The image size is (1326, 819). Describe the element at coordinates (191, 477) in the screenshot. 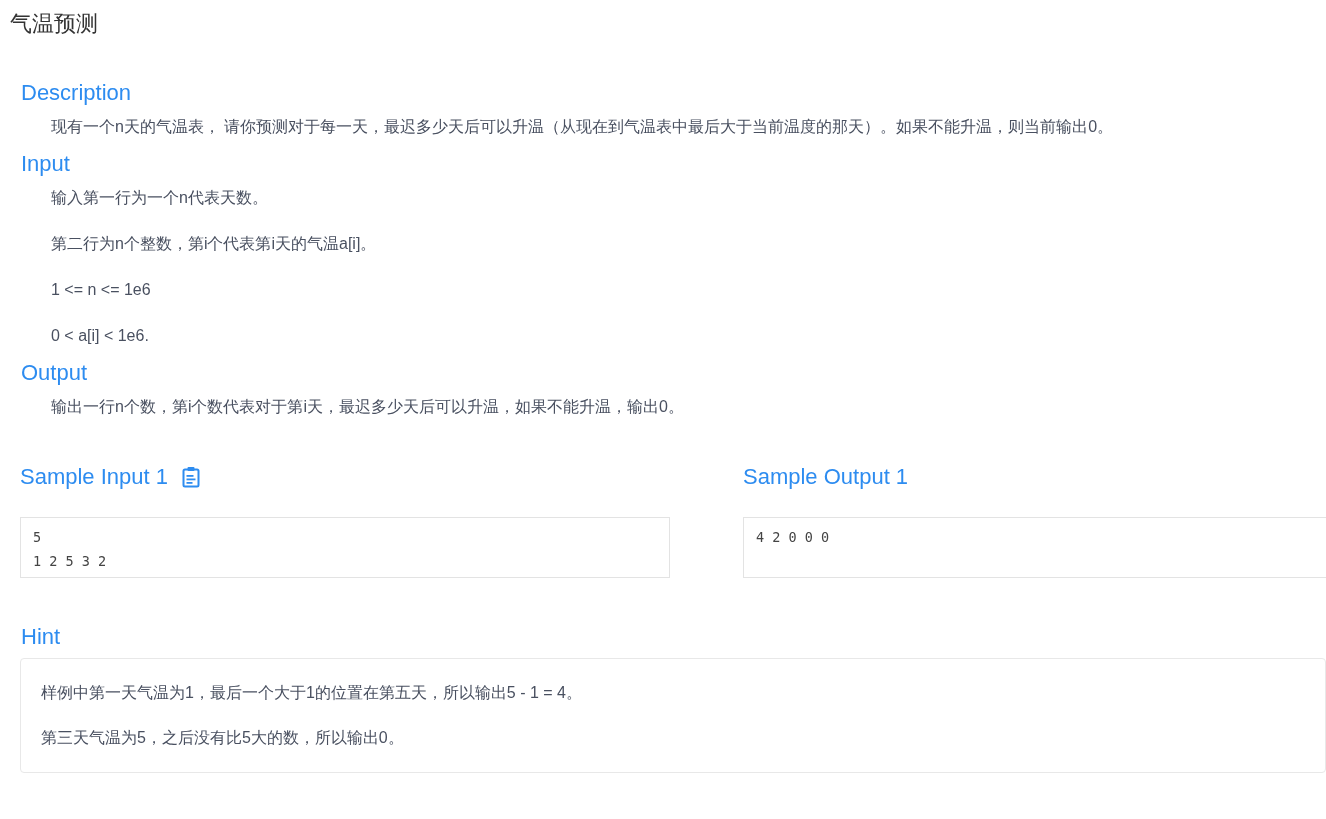

I see `clipboard-icon` at that location.